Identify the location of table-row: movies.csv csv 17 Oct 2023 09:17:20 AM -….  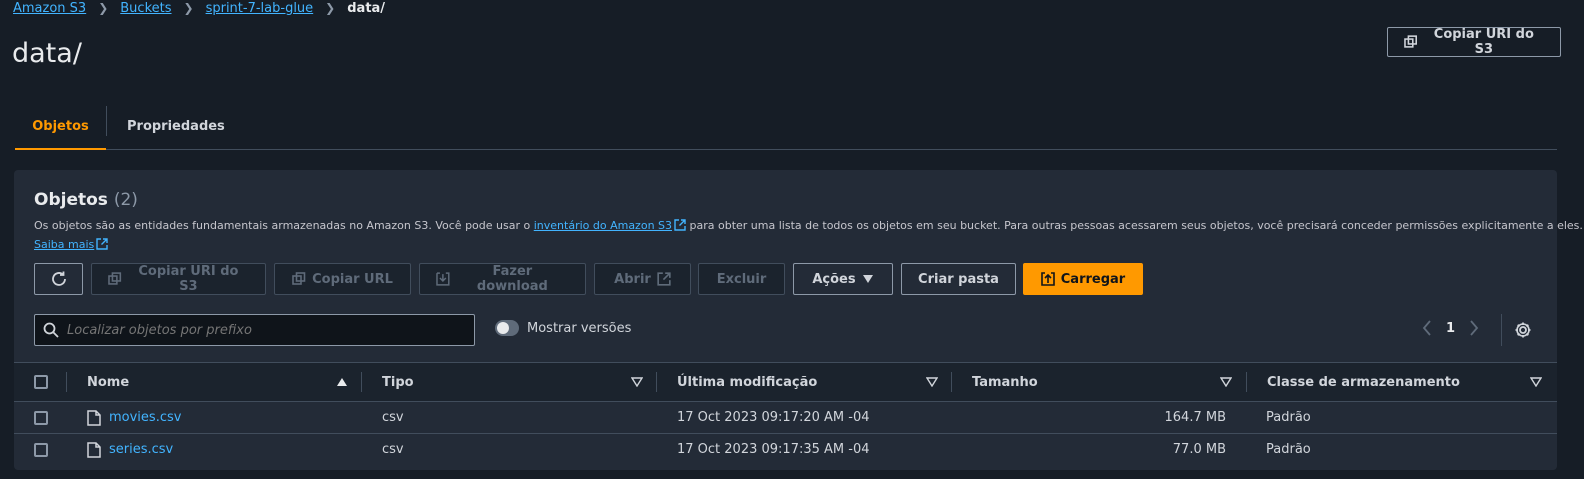
(785, 418).